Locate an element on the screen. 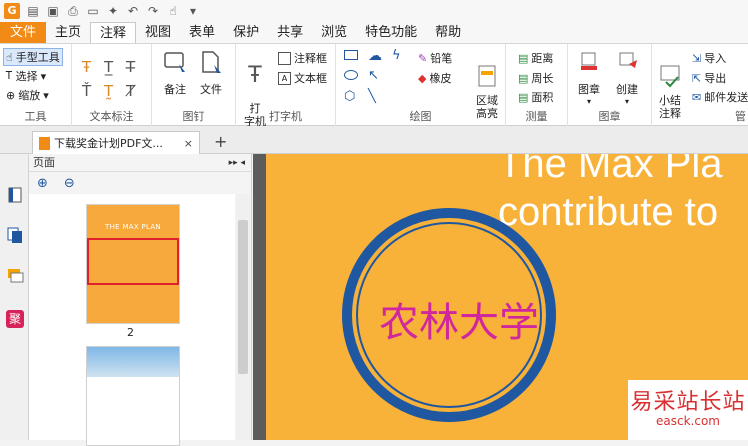  area-button: ▤ 面积 is located at coordinates (535, 97).